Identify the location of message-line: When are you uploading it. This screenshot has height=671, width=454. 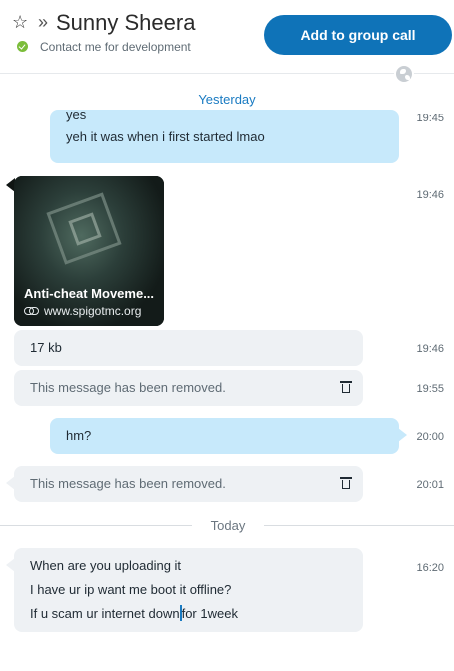
(106, 565).